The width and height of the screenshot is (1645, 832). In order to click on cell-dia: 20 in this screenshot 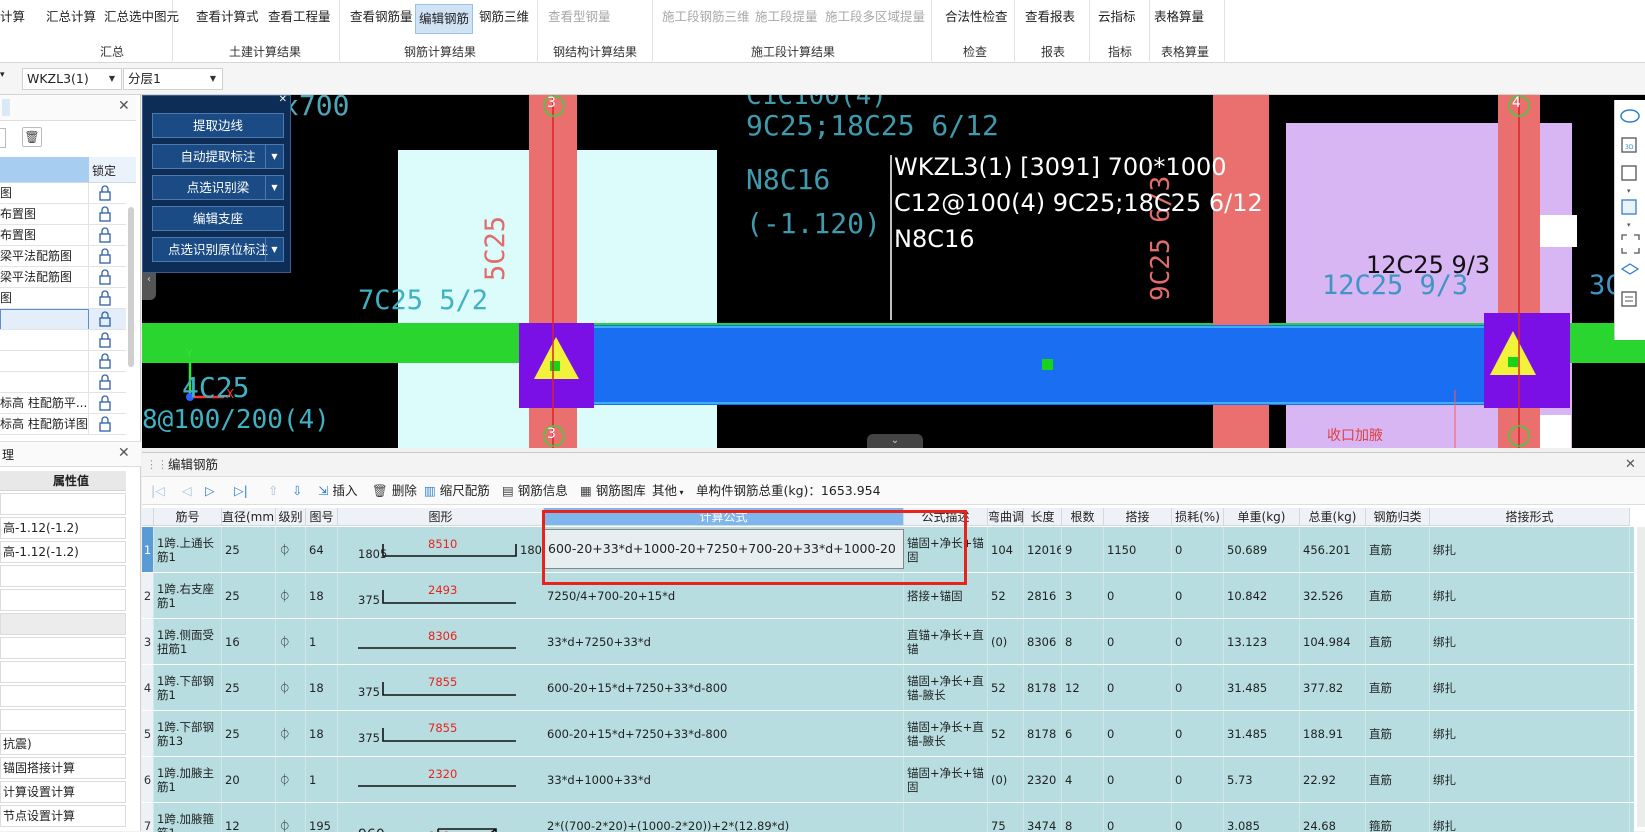, I will do `click(249, 779)`.